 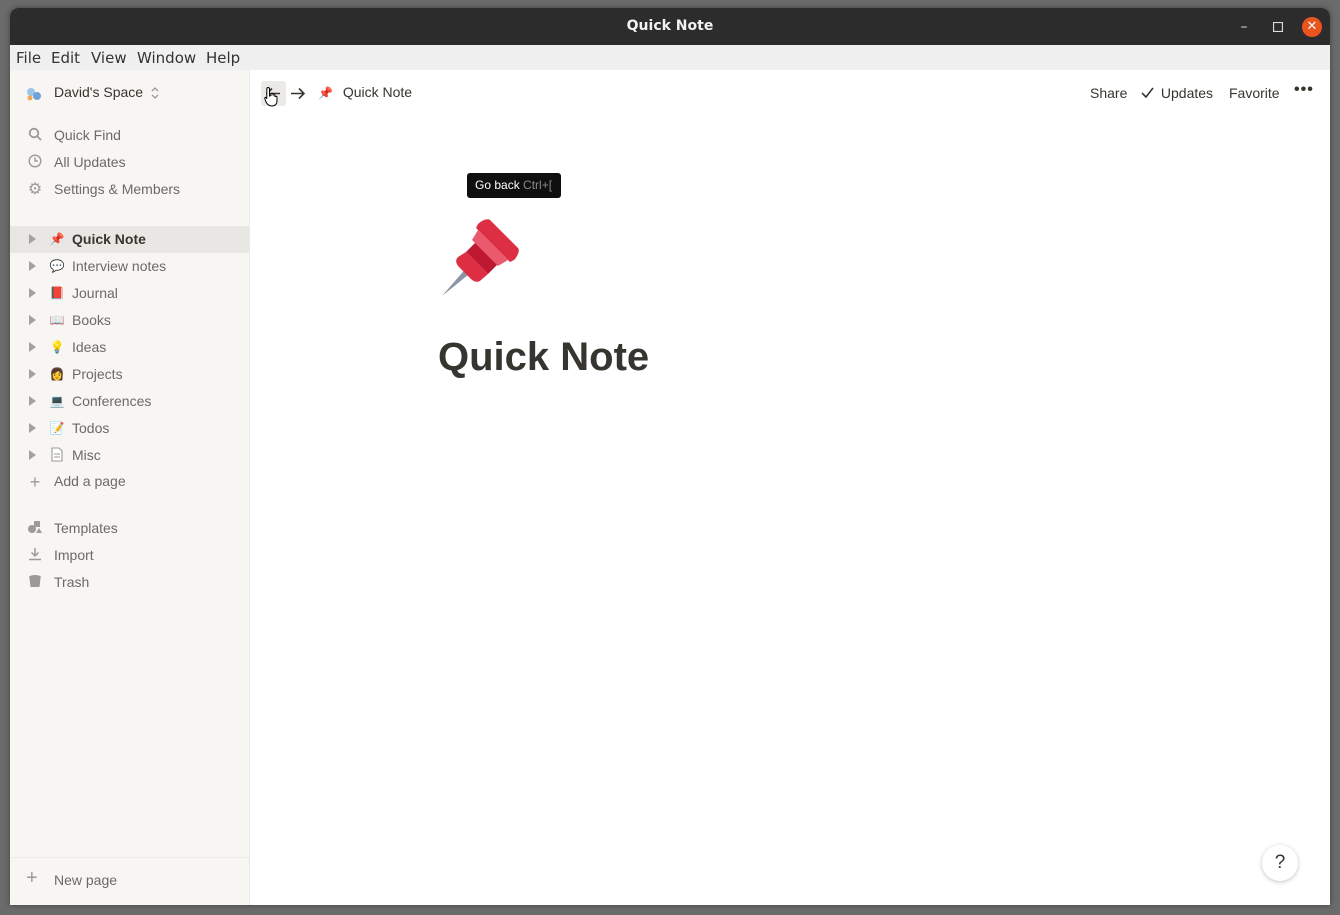 I want to click on forward-button, so click(x=298, y=93).